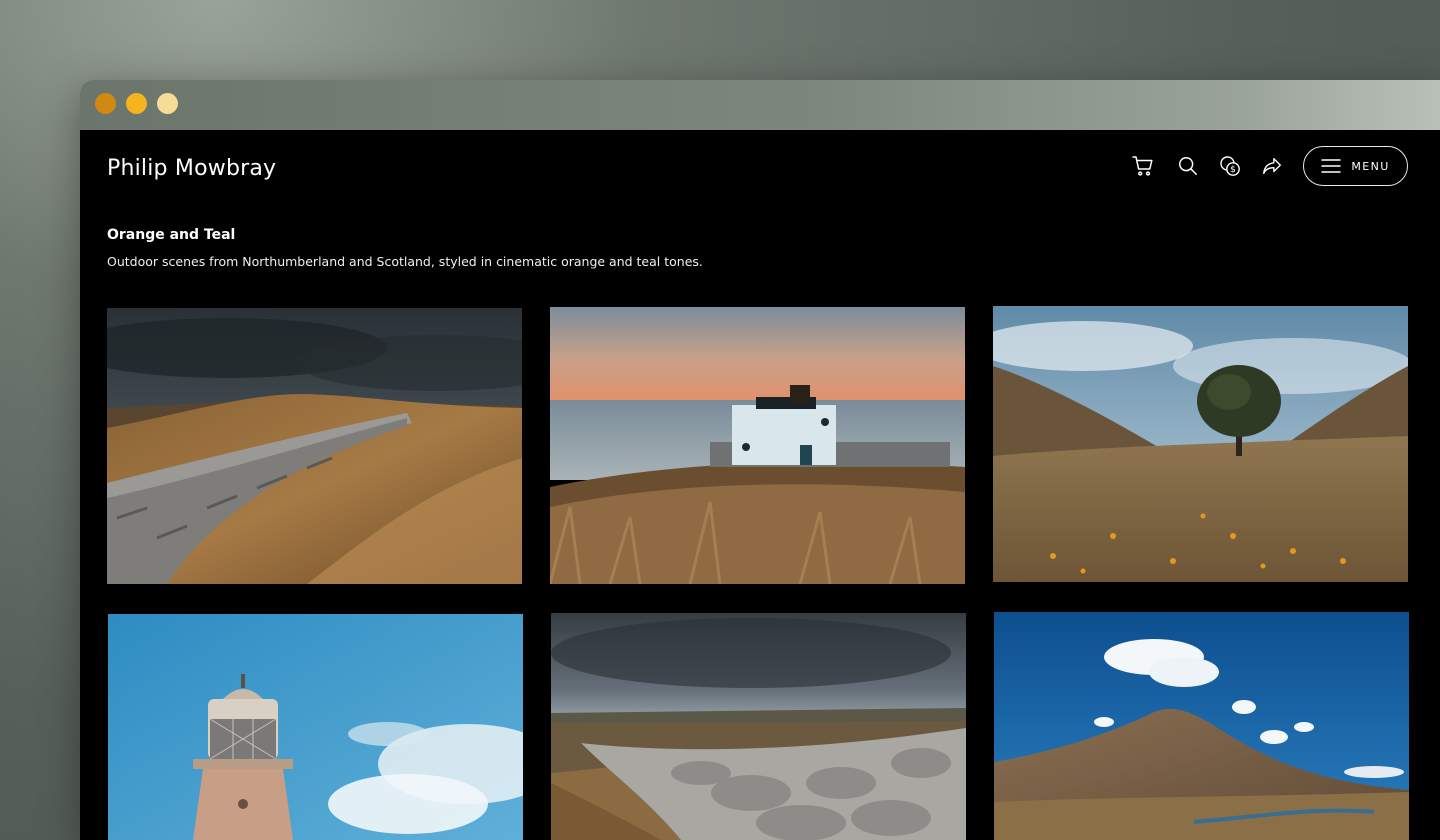 The height and width of the screenshot is (840, 1440). I want to click on photo-lighthouse-tower, so click(315, 727).